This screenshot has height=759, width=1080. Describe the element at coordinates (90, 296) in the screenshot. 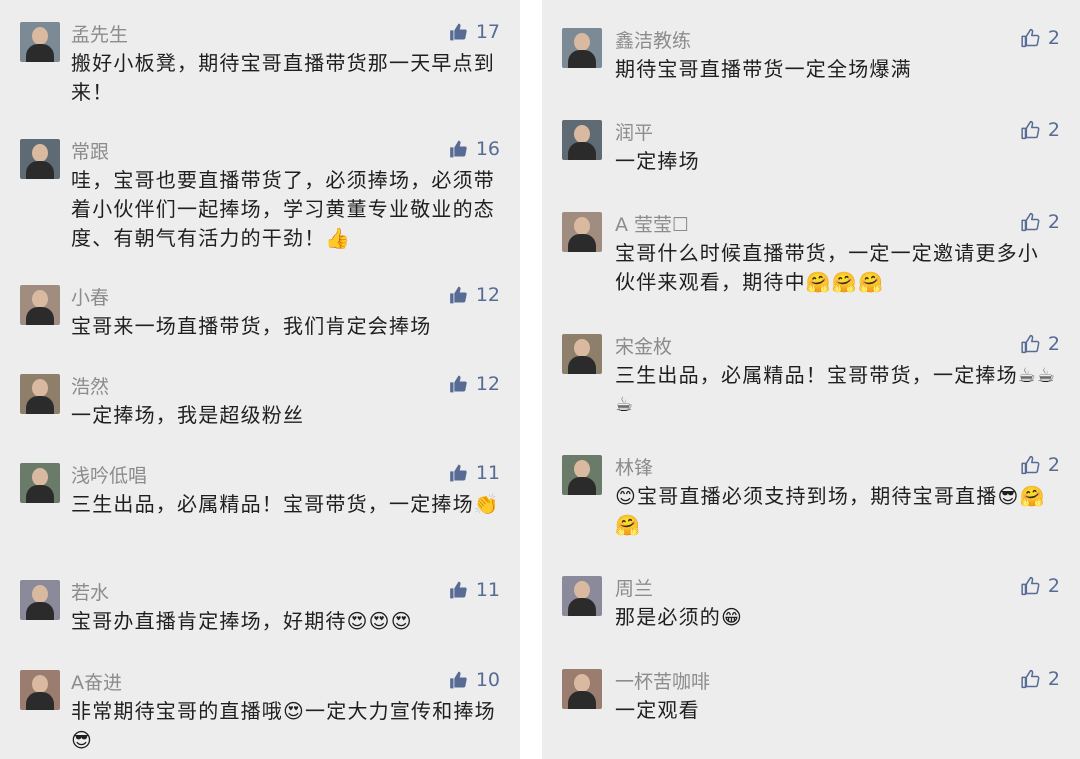

I see `commenter-name: 小春` at that location.